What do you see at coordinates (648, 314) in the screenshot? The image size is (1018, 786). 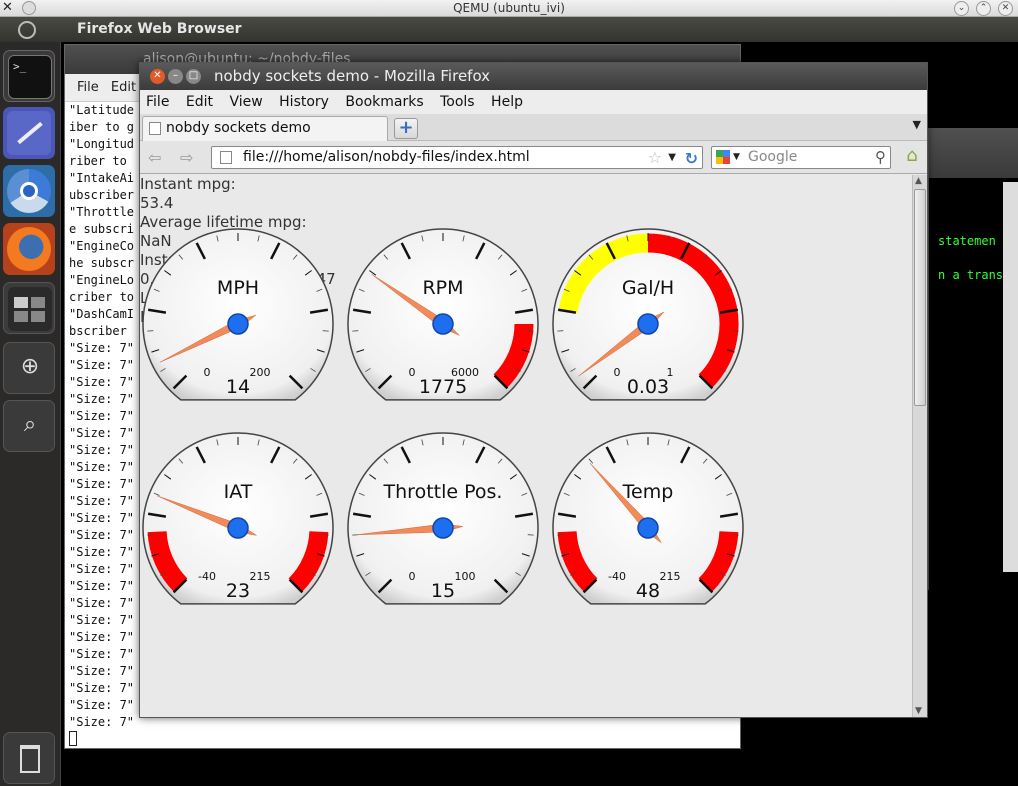 I see `gauge-gal-h: Gal/H0 10.03` at bounding box center [648, 314].